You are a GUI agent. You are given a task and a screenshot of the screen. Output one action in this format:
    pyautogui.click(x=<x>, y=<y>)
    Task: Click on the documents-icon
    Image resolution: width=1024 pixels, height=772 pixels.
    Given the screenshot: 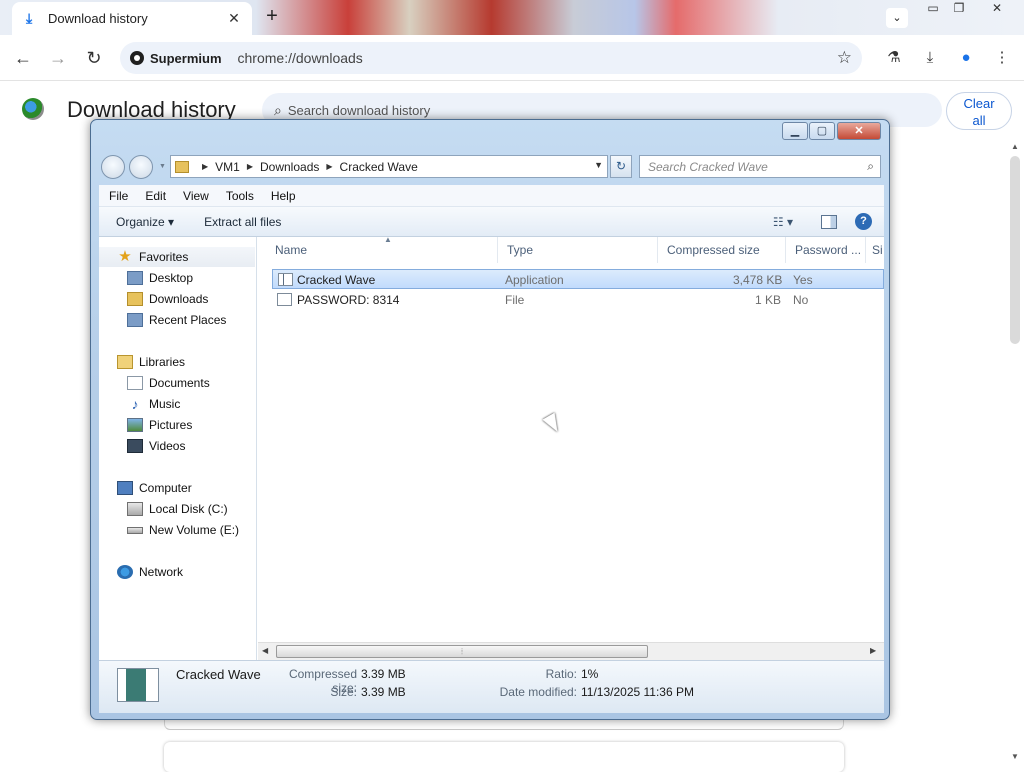 What is the action you would take?
    pyautogui.click(x=135, y=383)
    